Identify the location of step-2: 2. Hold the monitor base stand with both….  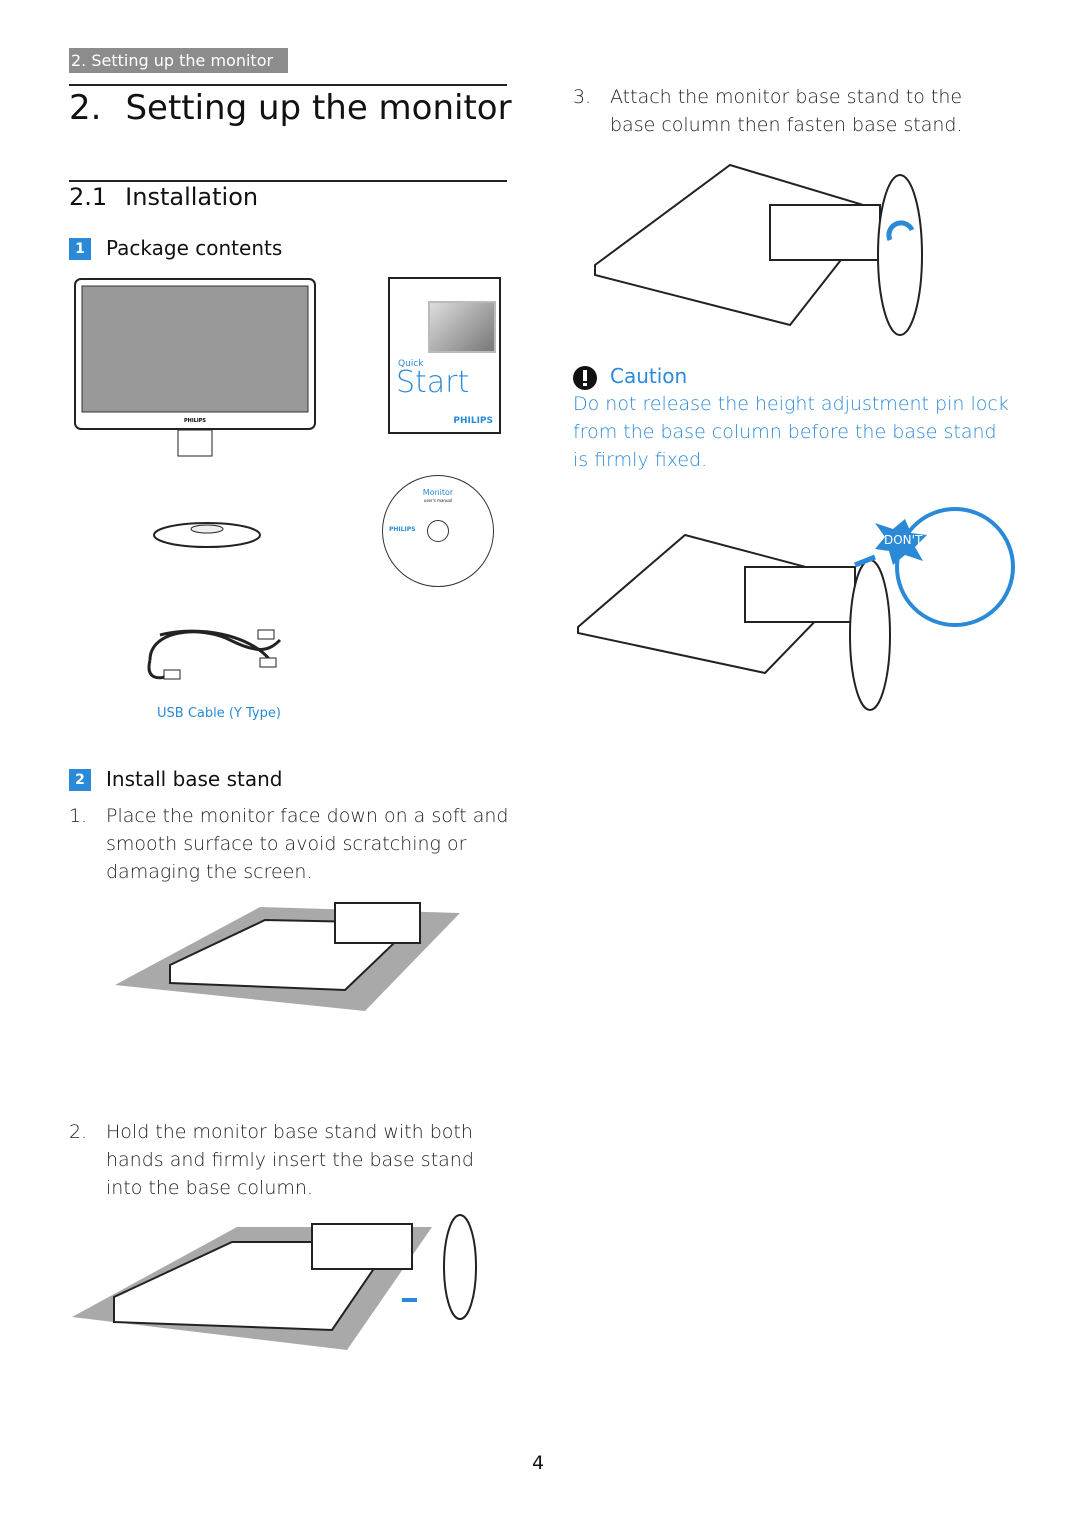
(289, 1160).